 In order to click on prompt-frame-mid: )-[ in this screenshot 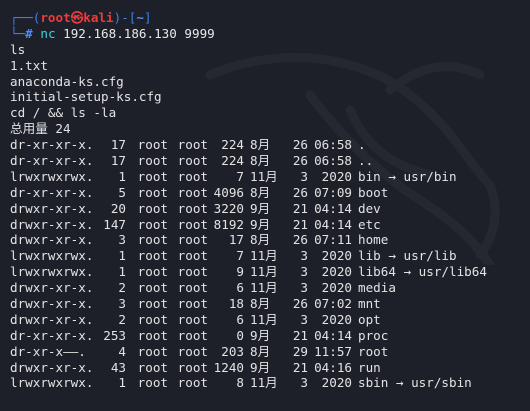, I will do `click(125, 17)`.